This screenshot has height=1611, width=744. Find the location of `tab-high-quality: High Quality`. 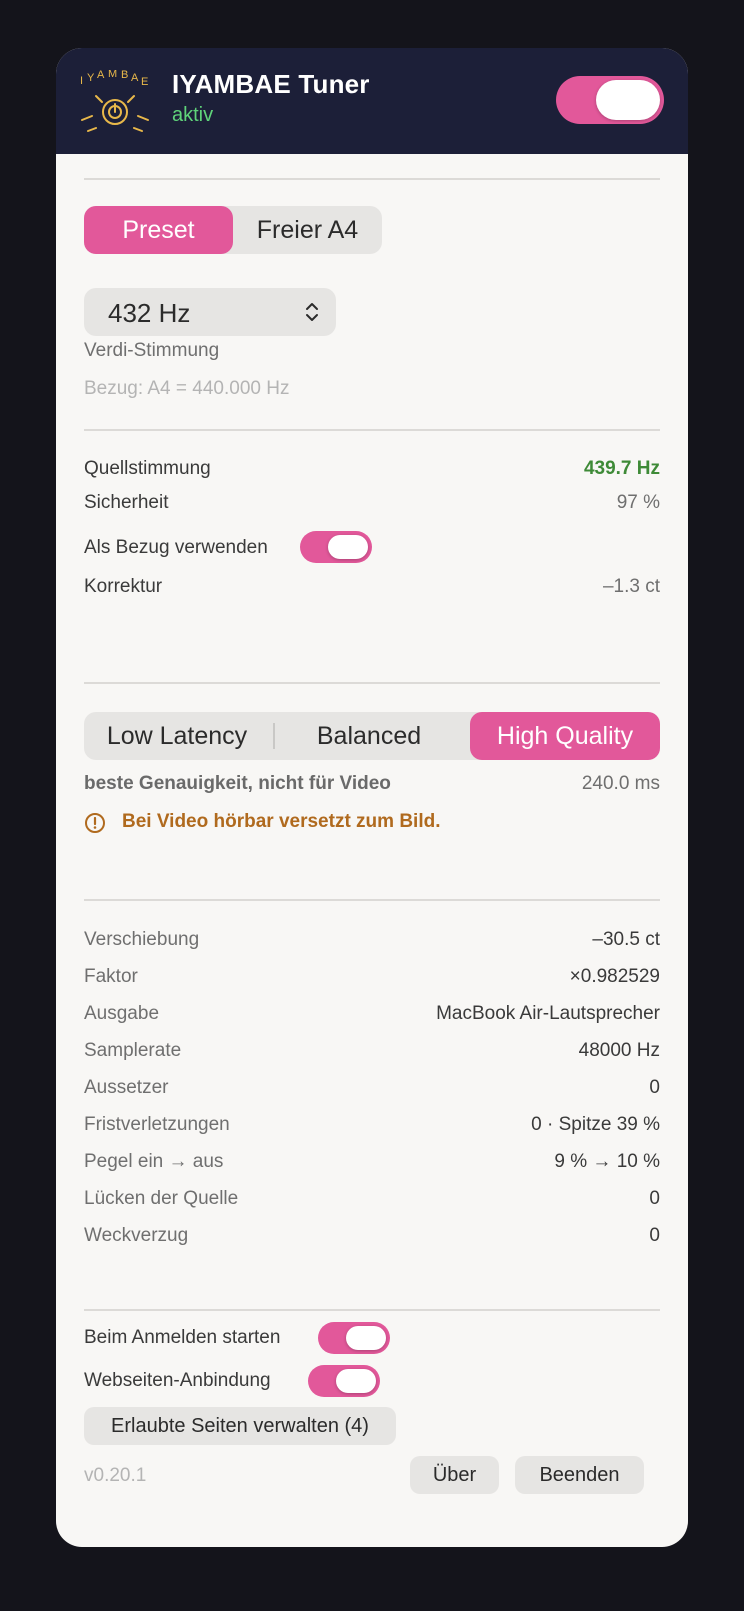

tab-high-quality: High Quality is located at coordinates (565, 736).